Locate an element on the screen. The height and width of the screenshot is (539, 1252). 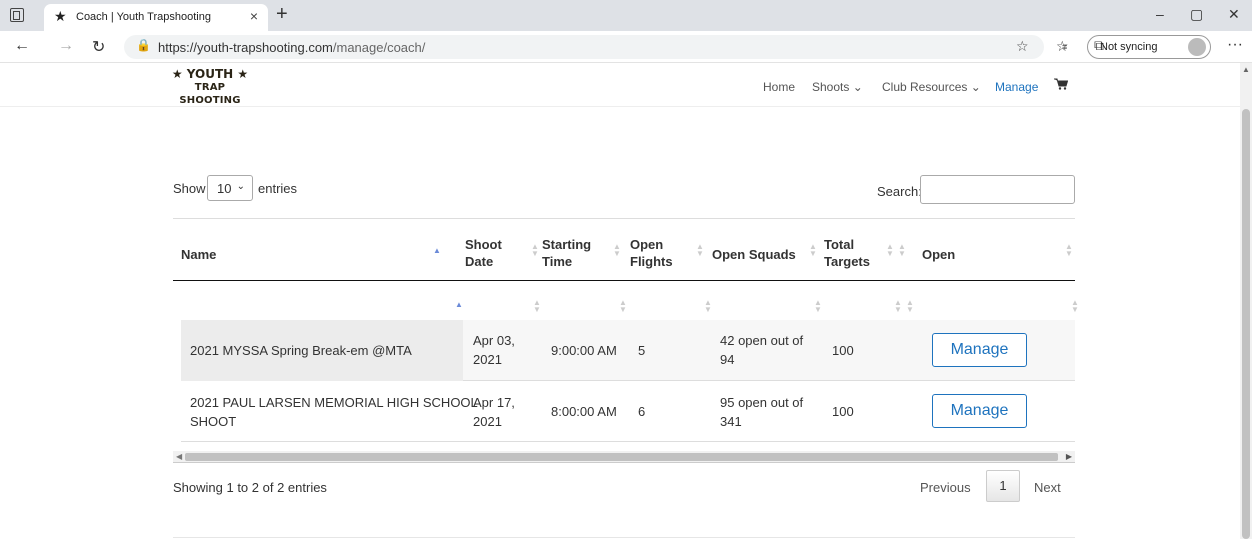
forward-arrow-icon: → is located at coordinates (66, 46).